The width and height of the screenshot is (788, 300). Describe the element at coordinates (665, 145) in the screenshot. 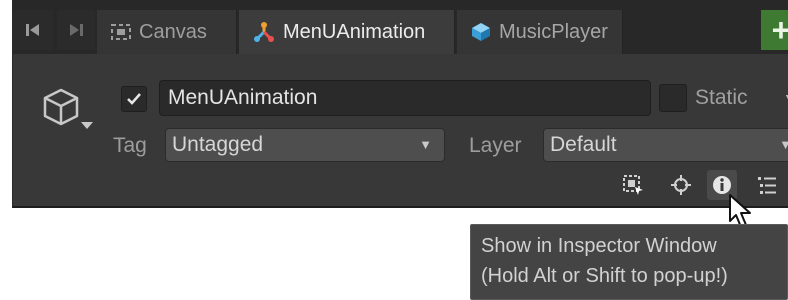

I see `layer-dropdown: Default ▼` at that location.